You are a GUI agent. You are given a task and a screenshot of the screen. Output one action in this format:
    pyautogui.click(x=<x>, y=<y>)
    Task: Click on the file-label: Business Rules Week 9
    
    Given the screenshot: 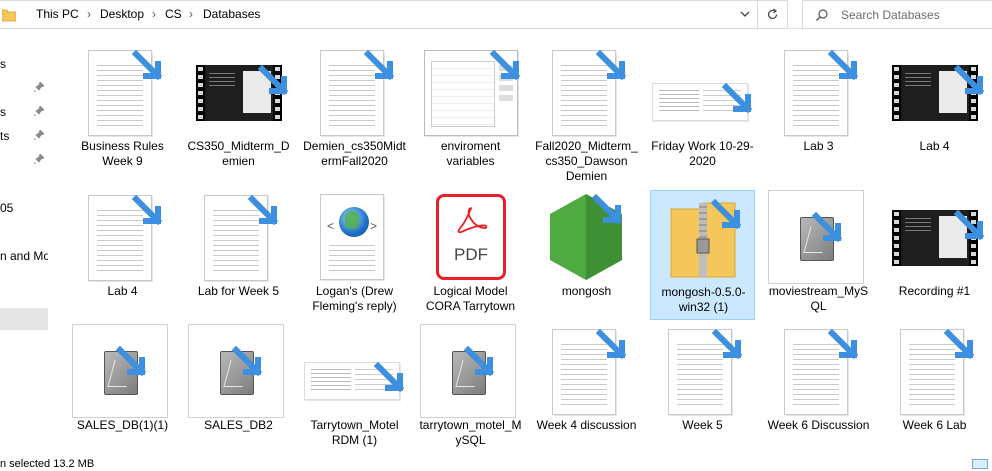 What is the action you would take?
    pyautogui.click(x=122, y=153)
    